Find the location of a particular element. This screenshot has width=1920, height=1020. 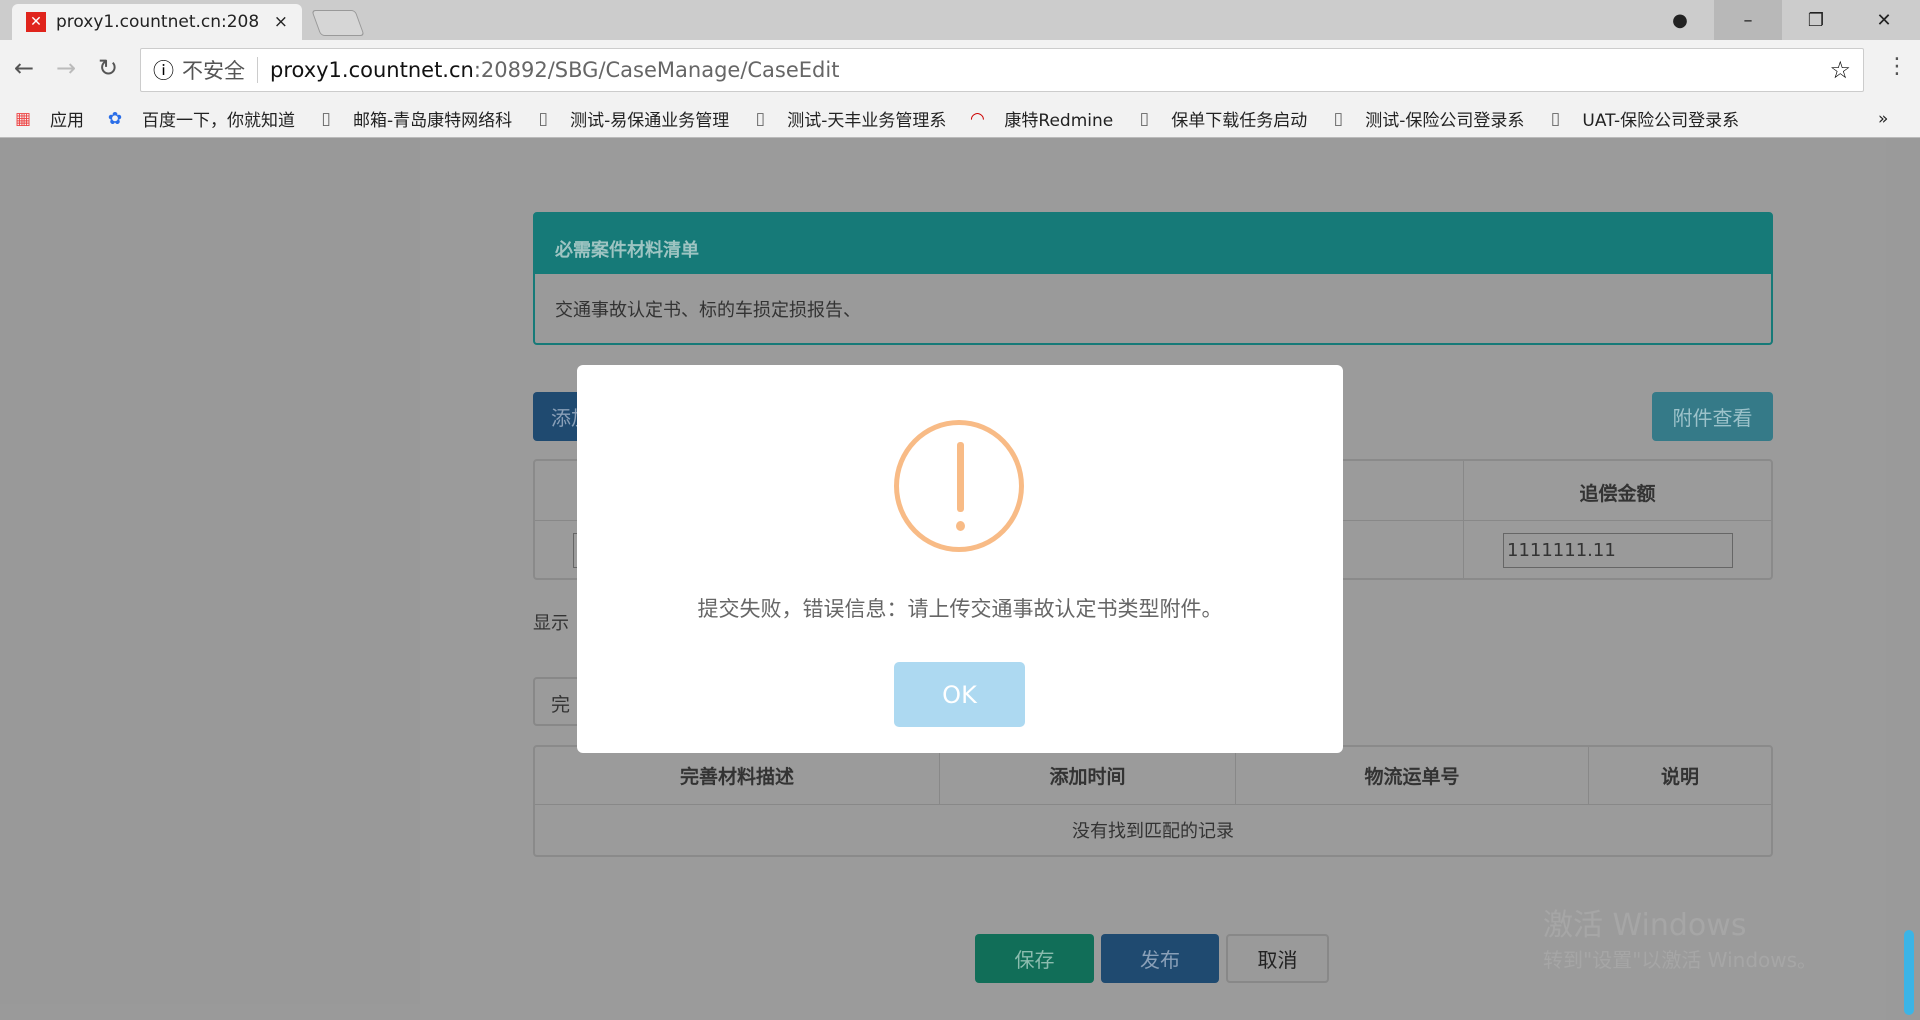

url-path: :20892/SBG/CaseManage/CaseEdit is located at coordinates (656, 70).